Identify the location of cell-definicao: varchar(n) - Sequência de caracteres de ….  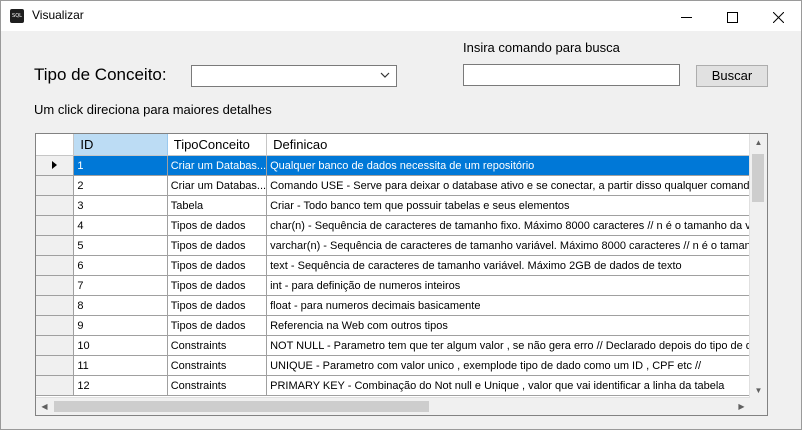
(516, 245).